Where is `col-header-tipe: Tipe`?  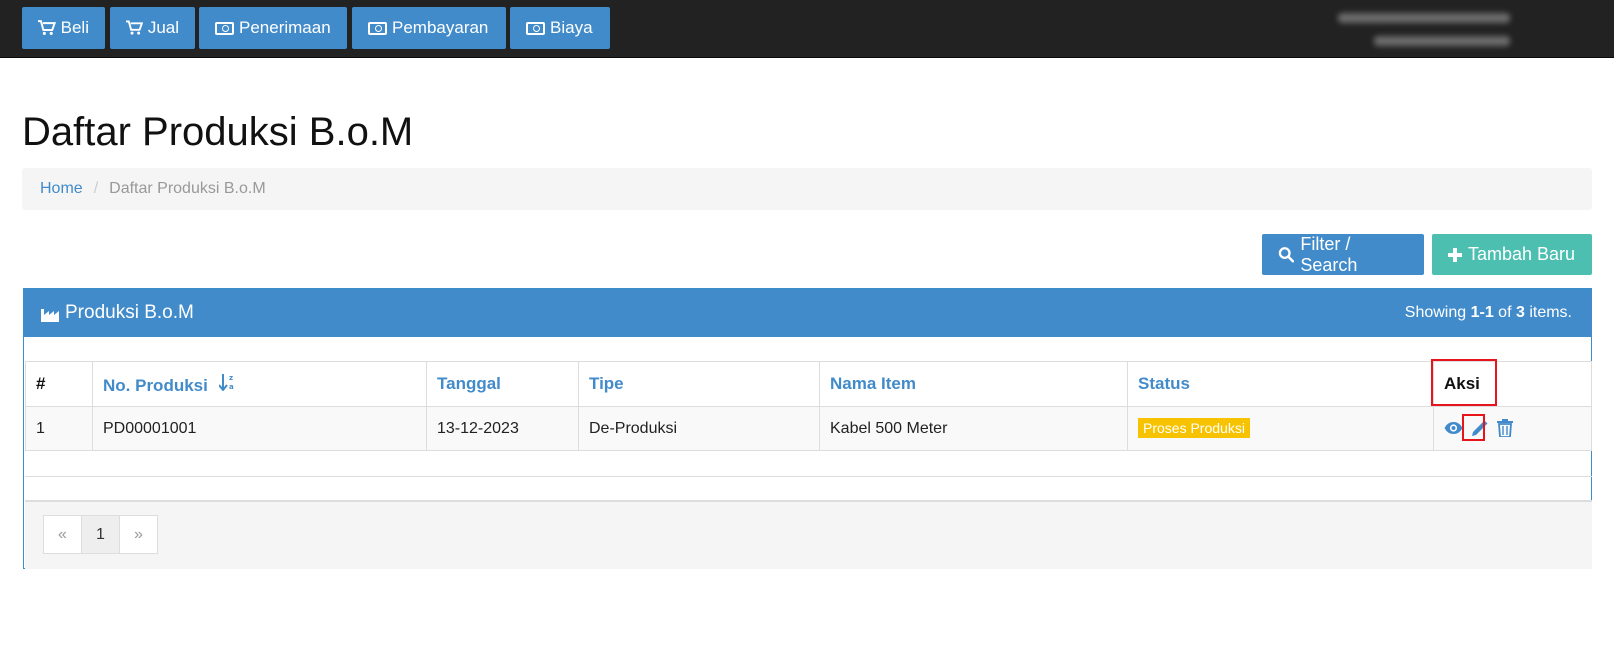
col-header-tipe: Tipe is located at coordinates (699, 384).